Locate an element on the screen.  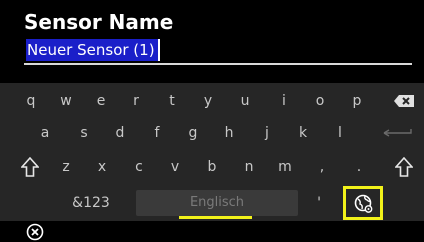
key-x: x is located at coordinates (102, 167).